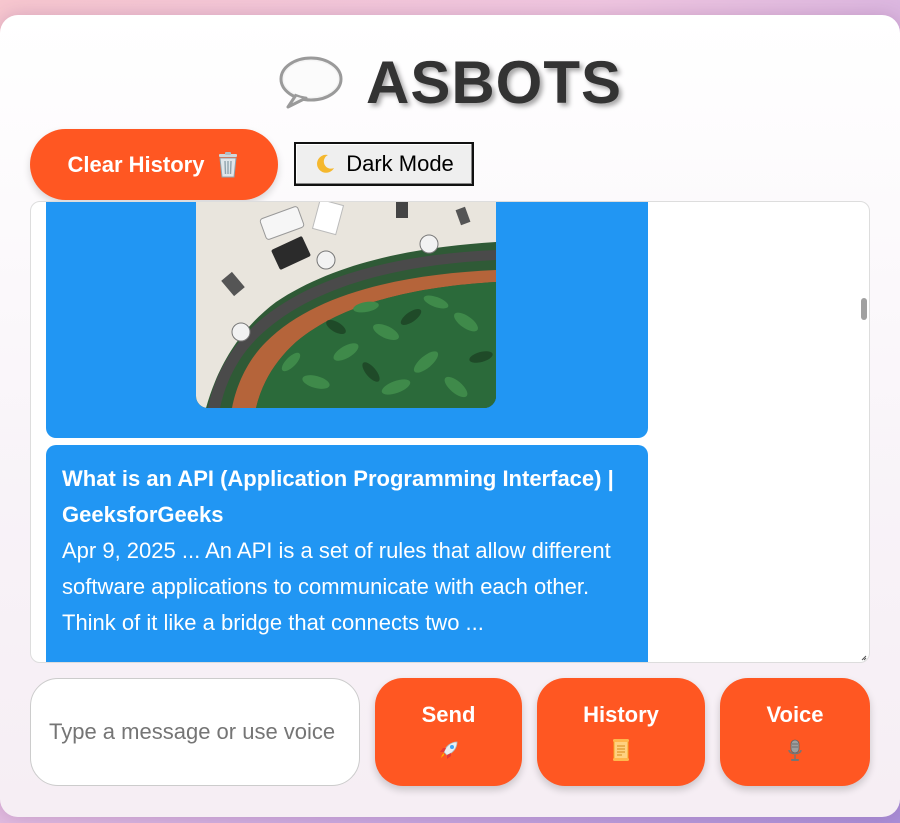 The image size is (900, 823). Describe the element at coordinates (795, 732) in the screenshot. I see `voice-button: Voice` at that location.